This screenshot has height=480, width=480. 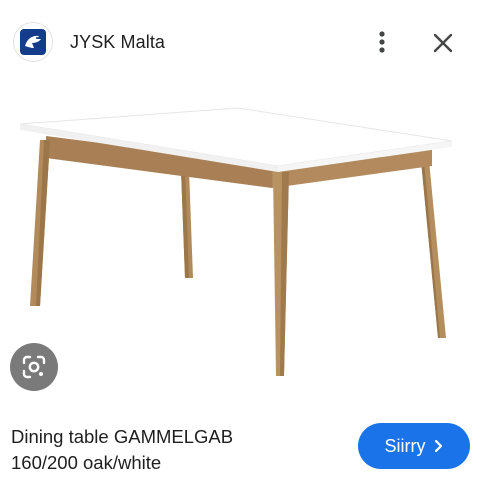 I want to click on visual-search-button, so click(x=34, y=367).